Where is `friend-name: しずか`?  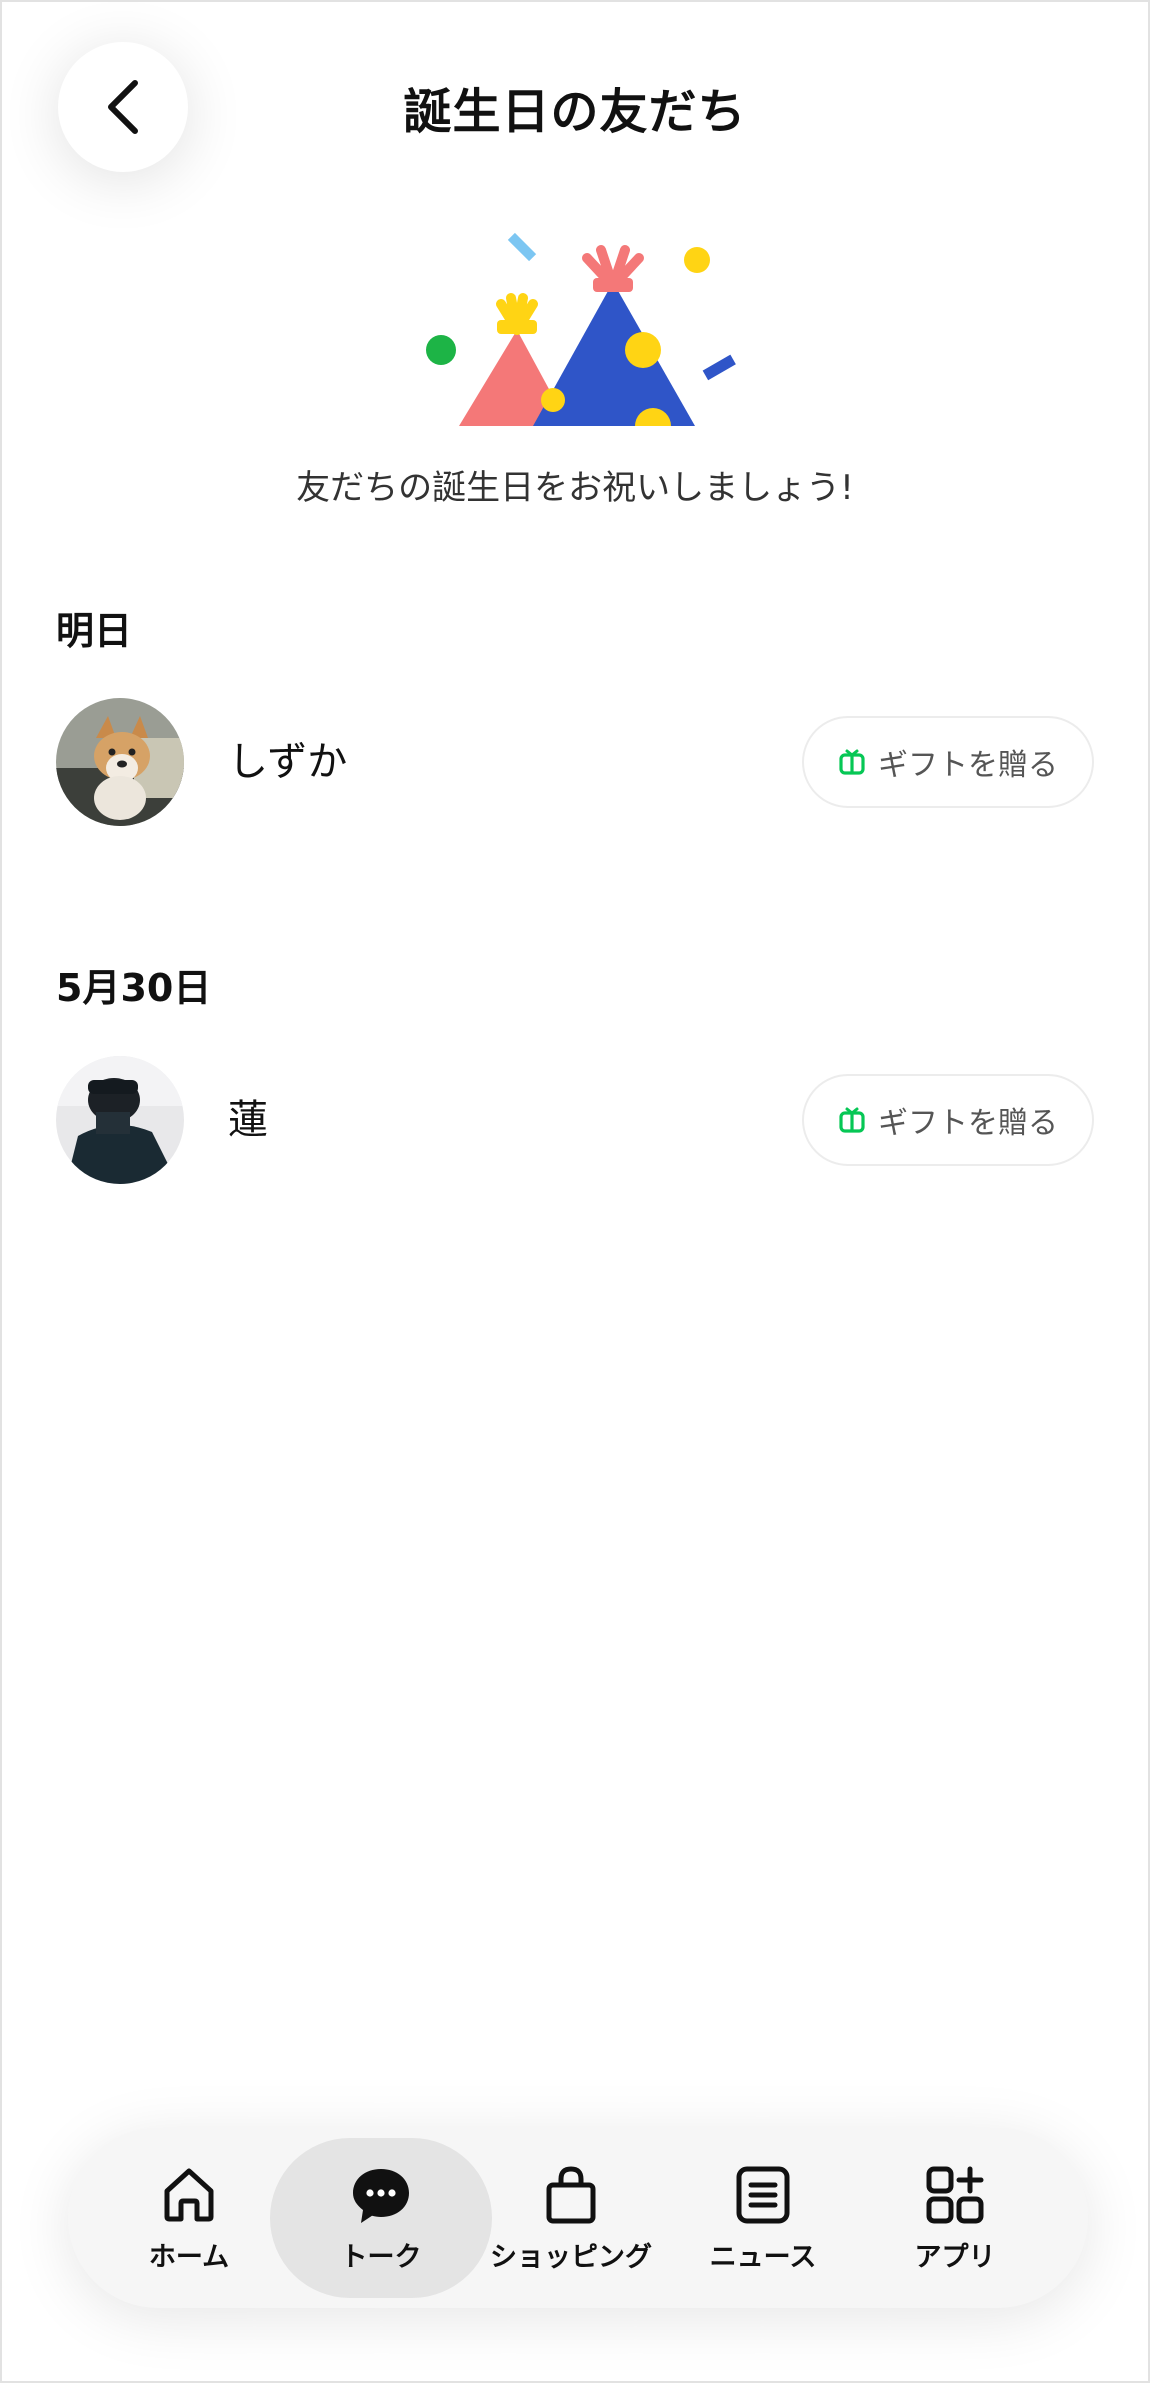 friend-name: しずか is located at coordinates (288, 762).